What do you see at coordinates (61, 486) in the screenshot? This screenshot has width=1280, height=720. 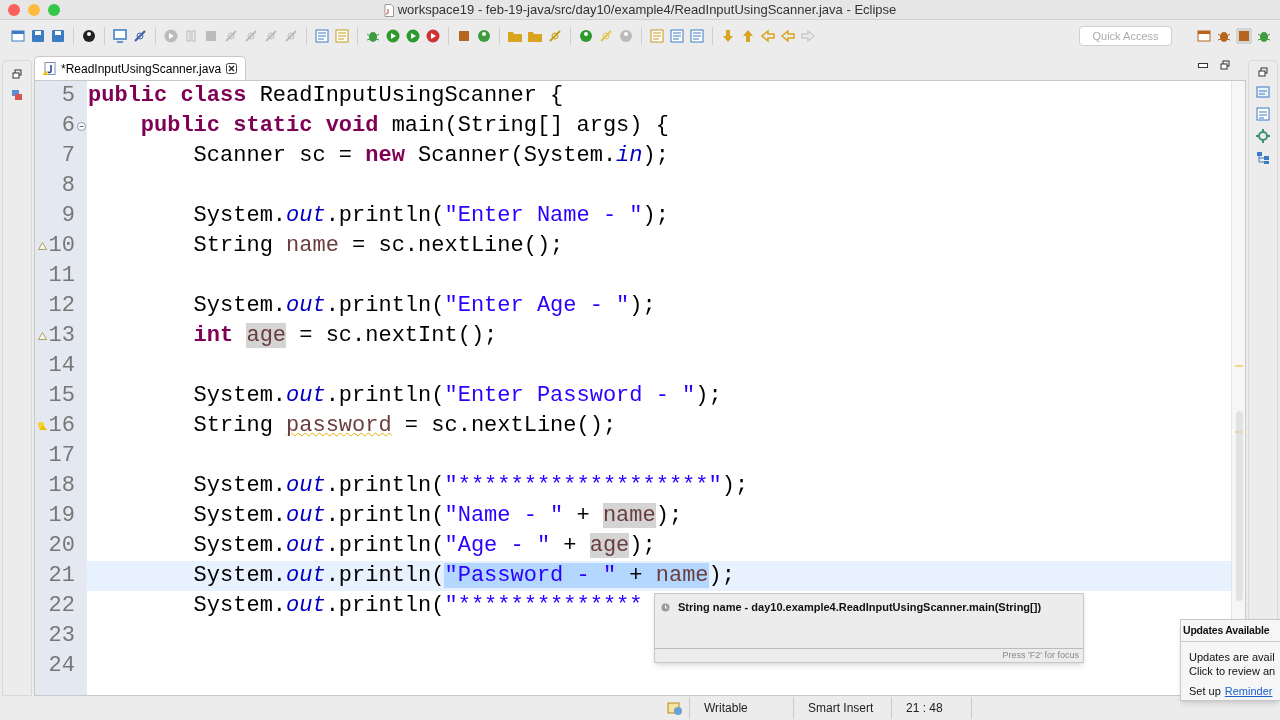 I see `line-number: 18` at bounding box center [61, 486].